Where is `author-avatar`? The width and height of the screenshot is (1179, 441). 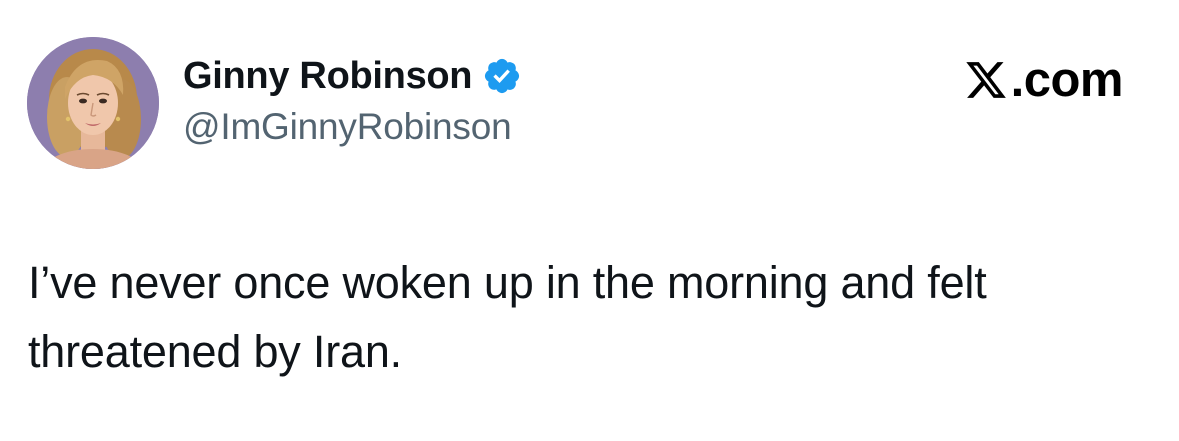
author-avatar is located at coordinates (93, 103).